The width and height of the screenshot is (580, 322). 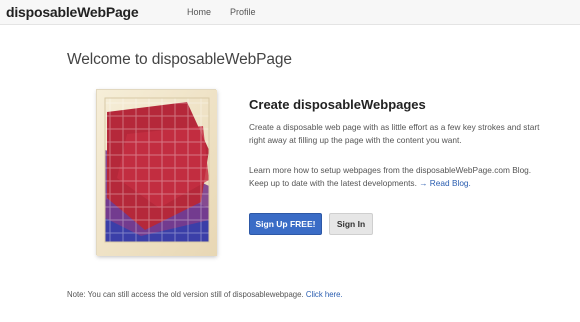 I want to click on section-title: Create disposableWebpages, so click(x=337, y=104).